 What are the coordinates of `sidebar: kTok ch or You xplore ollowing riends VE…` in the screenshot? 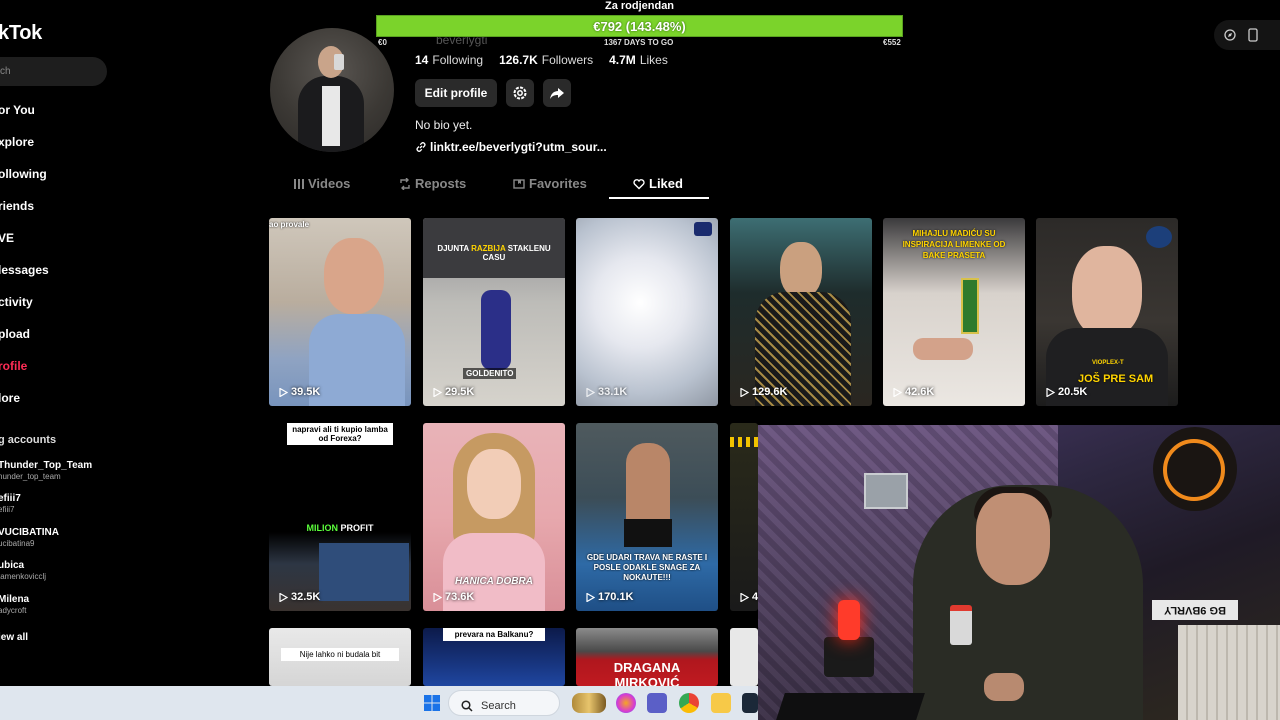 It's located at (65, 345).